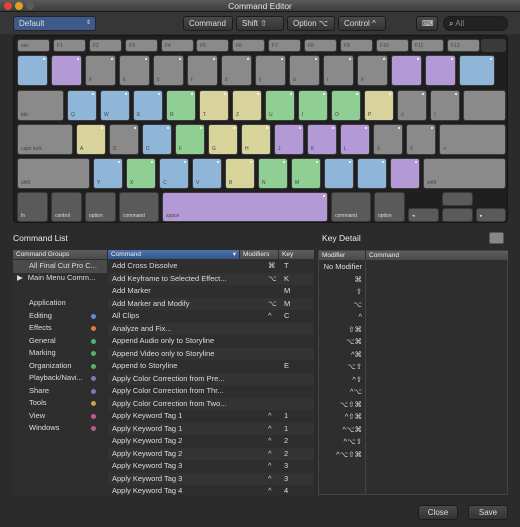 The height and width of the screenshot is (527, 520). I want to click on command-row: Apply Keyword Tag 3 ^ 3, so click(211, 466).